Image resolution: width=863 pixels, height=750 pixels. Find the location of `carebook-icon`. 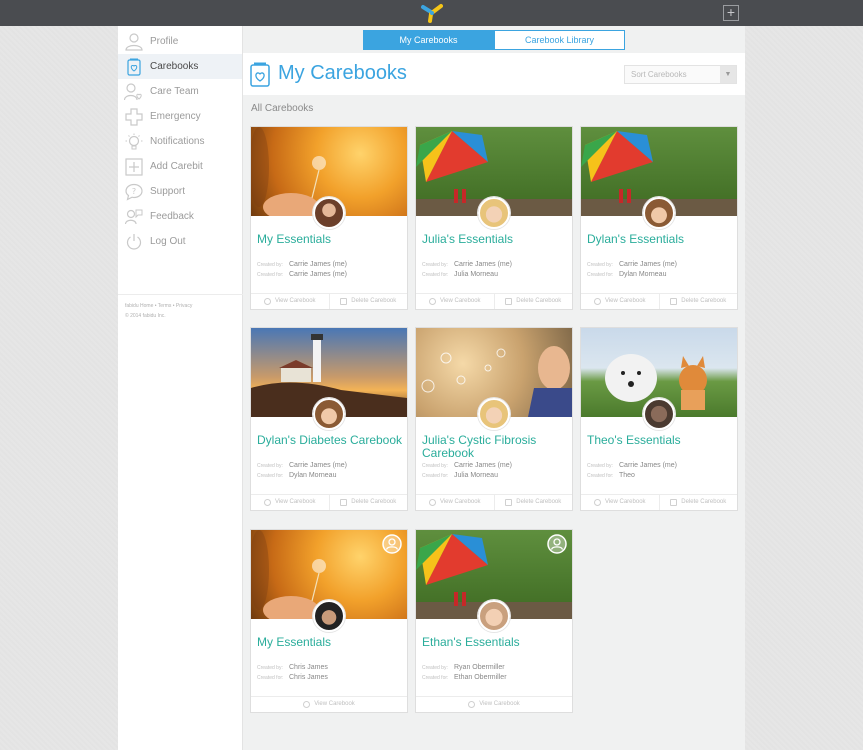

carebook-icon is located at coordinates (260, 74).